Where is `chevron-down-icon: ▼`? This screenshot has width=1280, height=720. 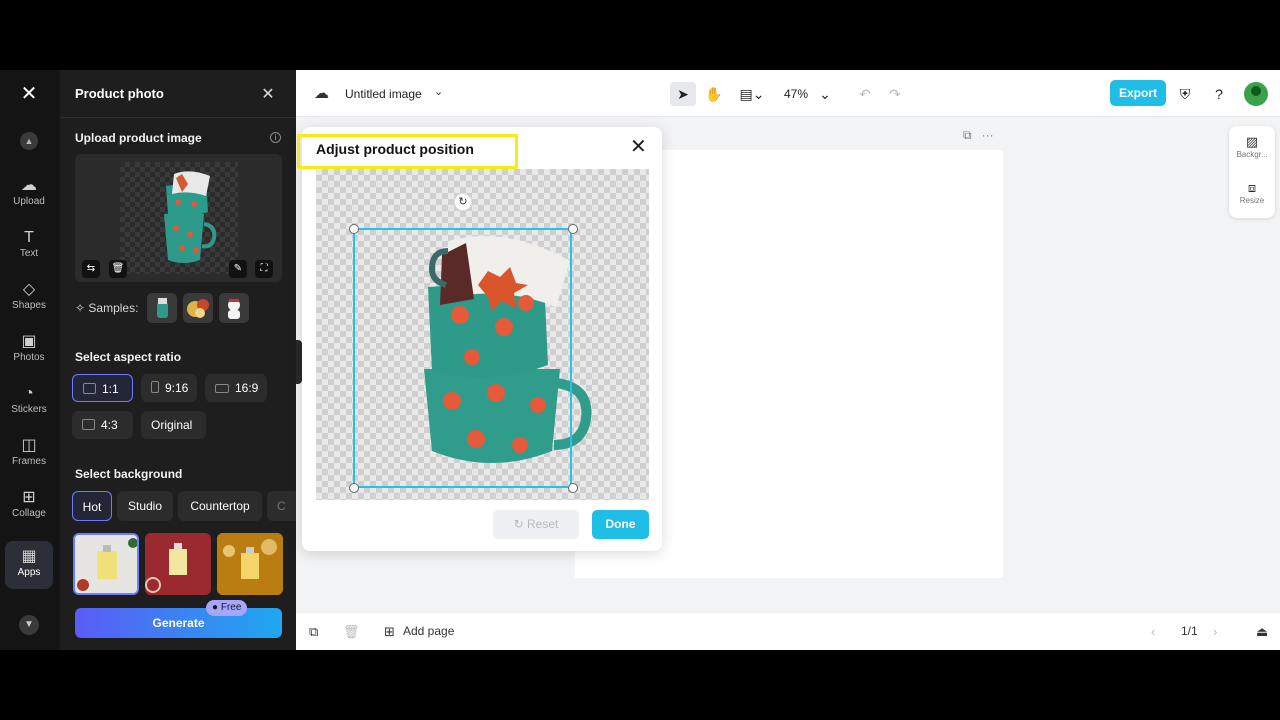
chevron-down-icon: ▼ is located at coordinates (29, 625).